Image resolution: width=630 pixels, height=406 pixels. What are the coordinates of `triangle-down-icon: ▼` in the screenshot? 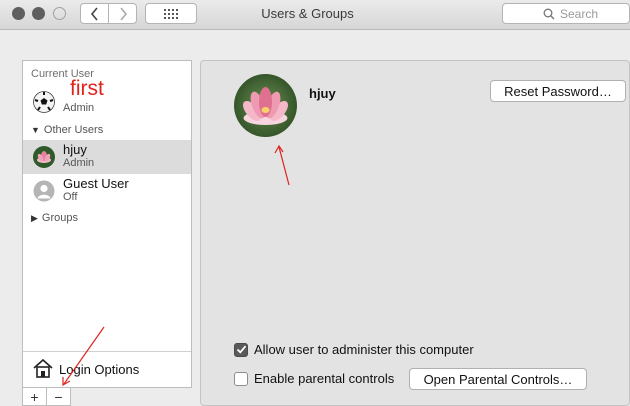 It's located at (35, 130).